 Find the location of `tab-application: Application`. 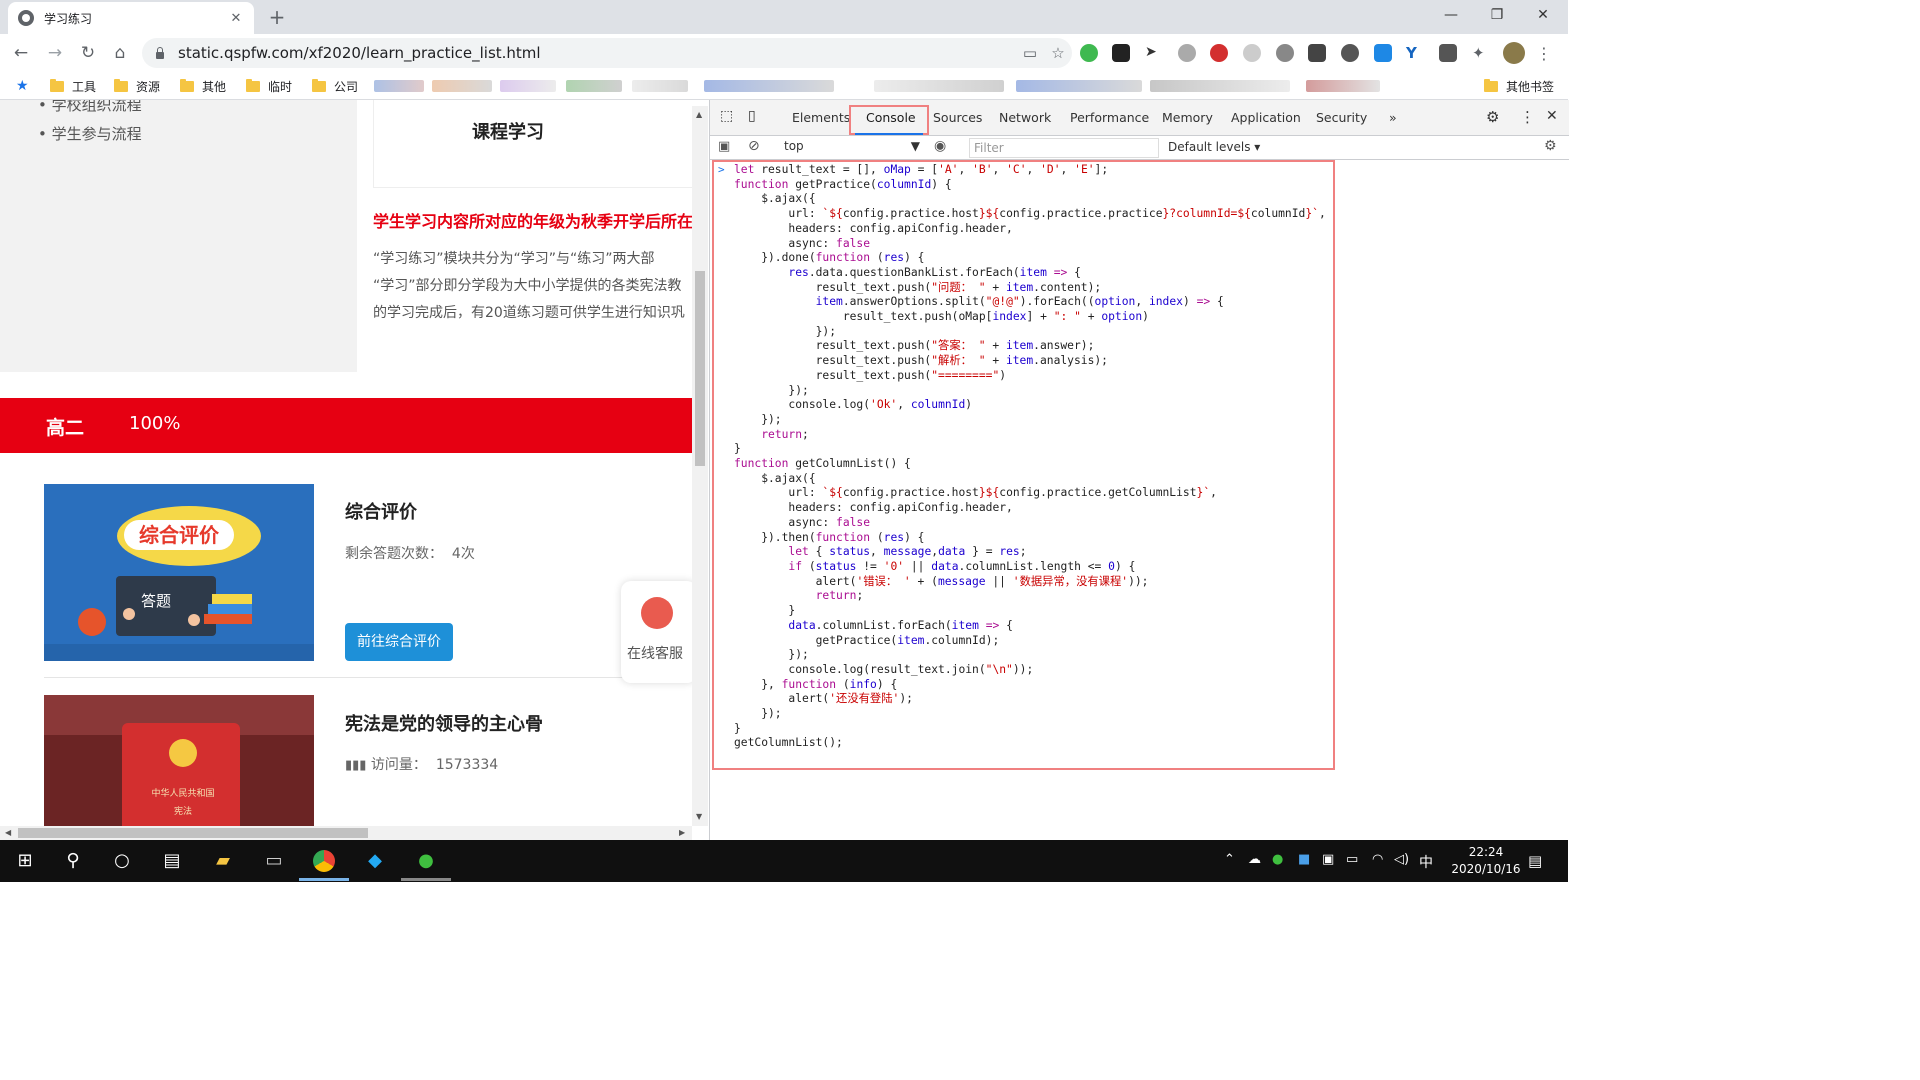

tab-application: Application is located at coordinates (1266, 117).